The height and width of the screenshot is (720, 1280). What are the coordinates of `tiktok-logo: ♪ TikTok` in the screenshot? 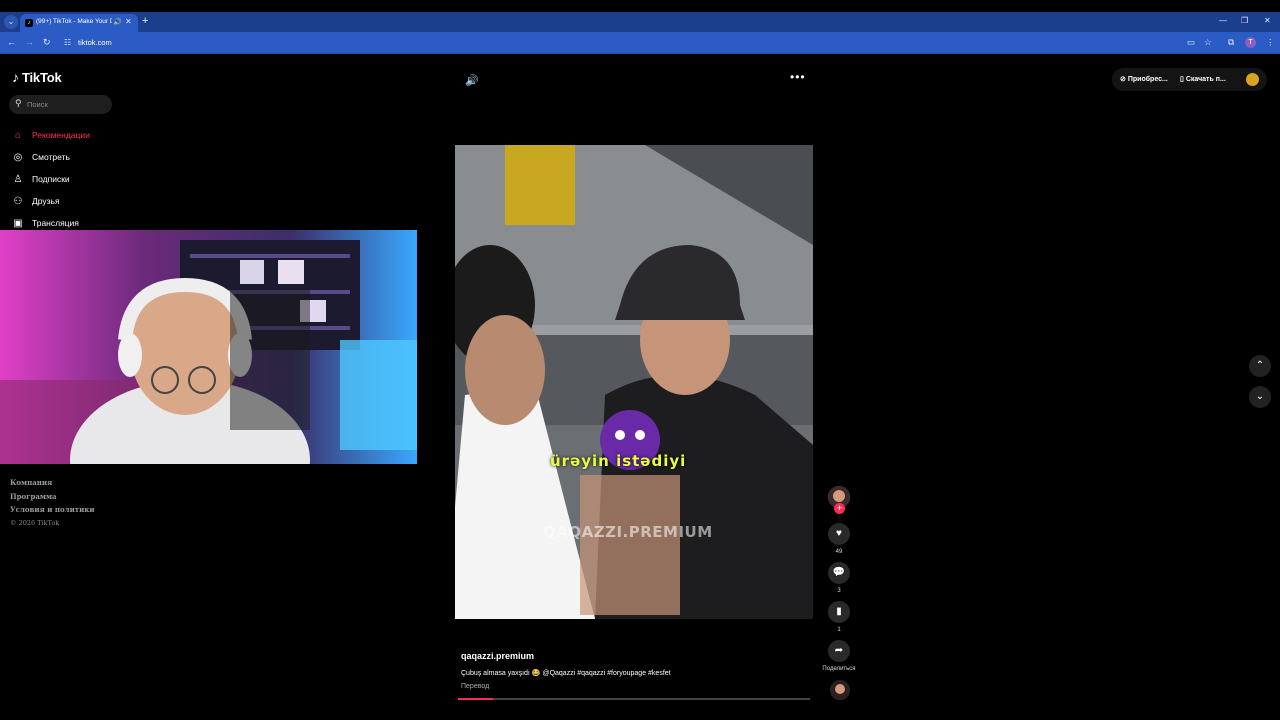 It's located at (37, 77).